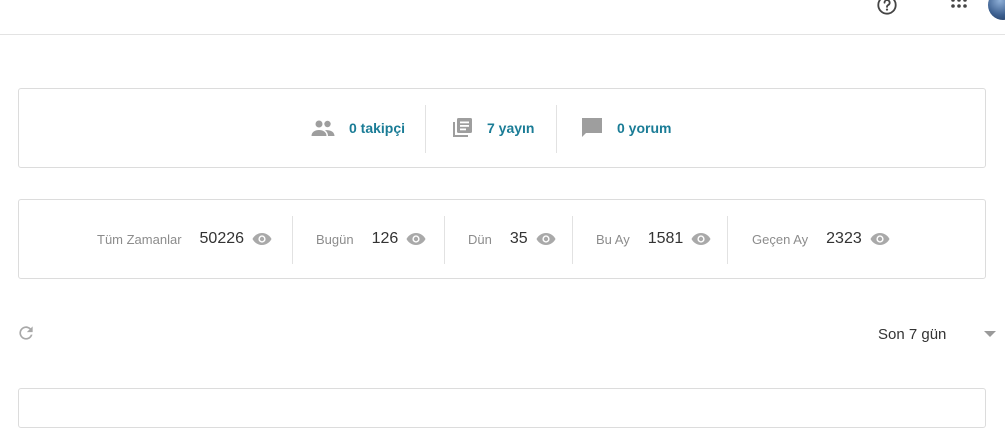 The height and width of the screenshot is (428, 1005). I want to click on views-this-month: Bu Ay 1581, so click(653, 239).